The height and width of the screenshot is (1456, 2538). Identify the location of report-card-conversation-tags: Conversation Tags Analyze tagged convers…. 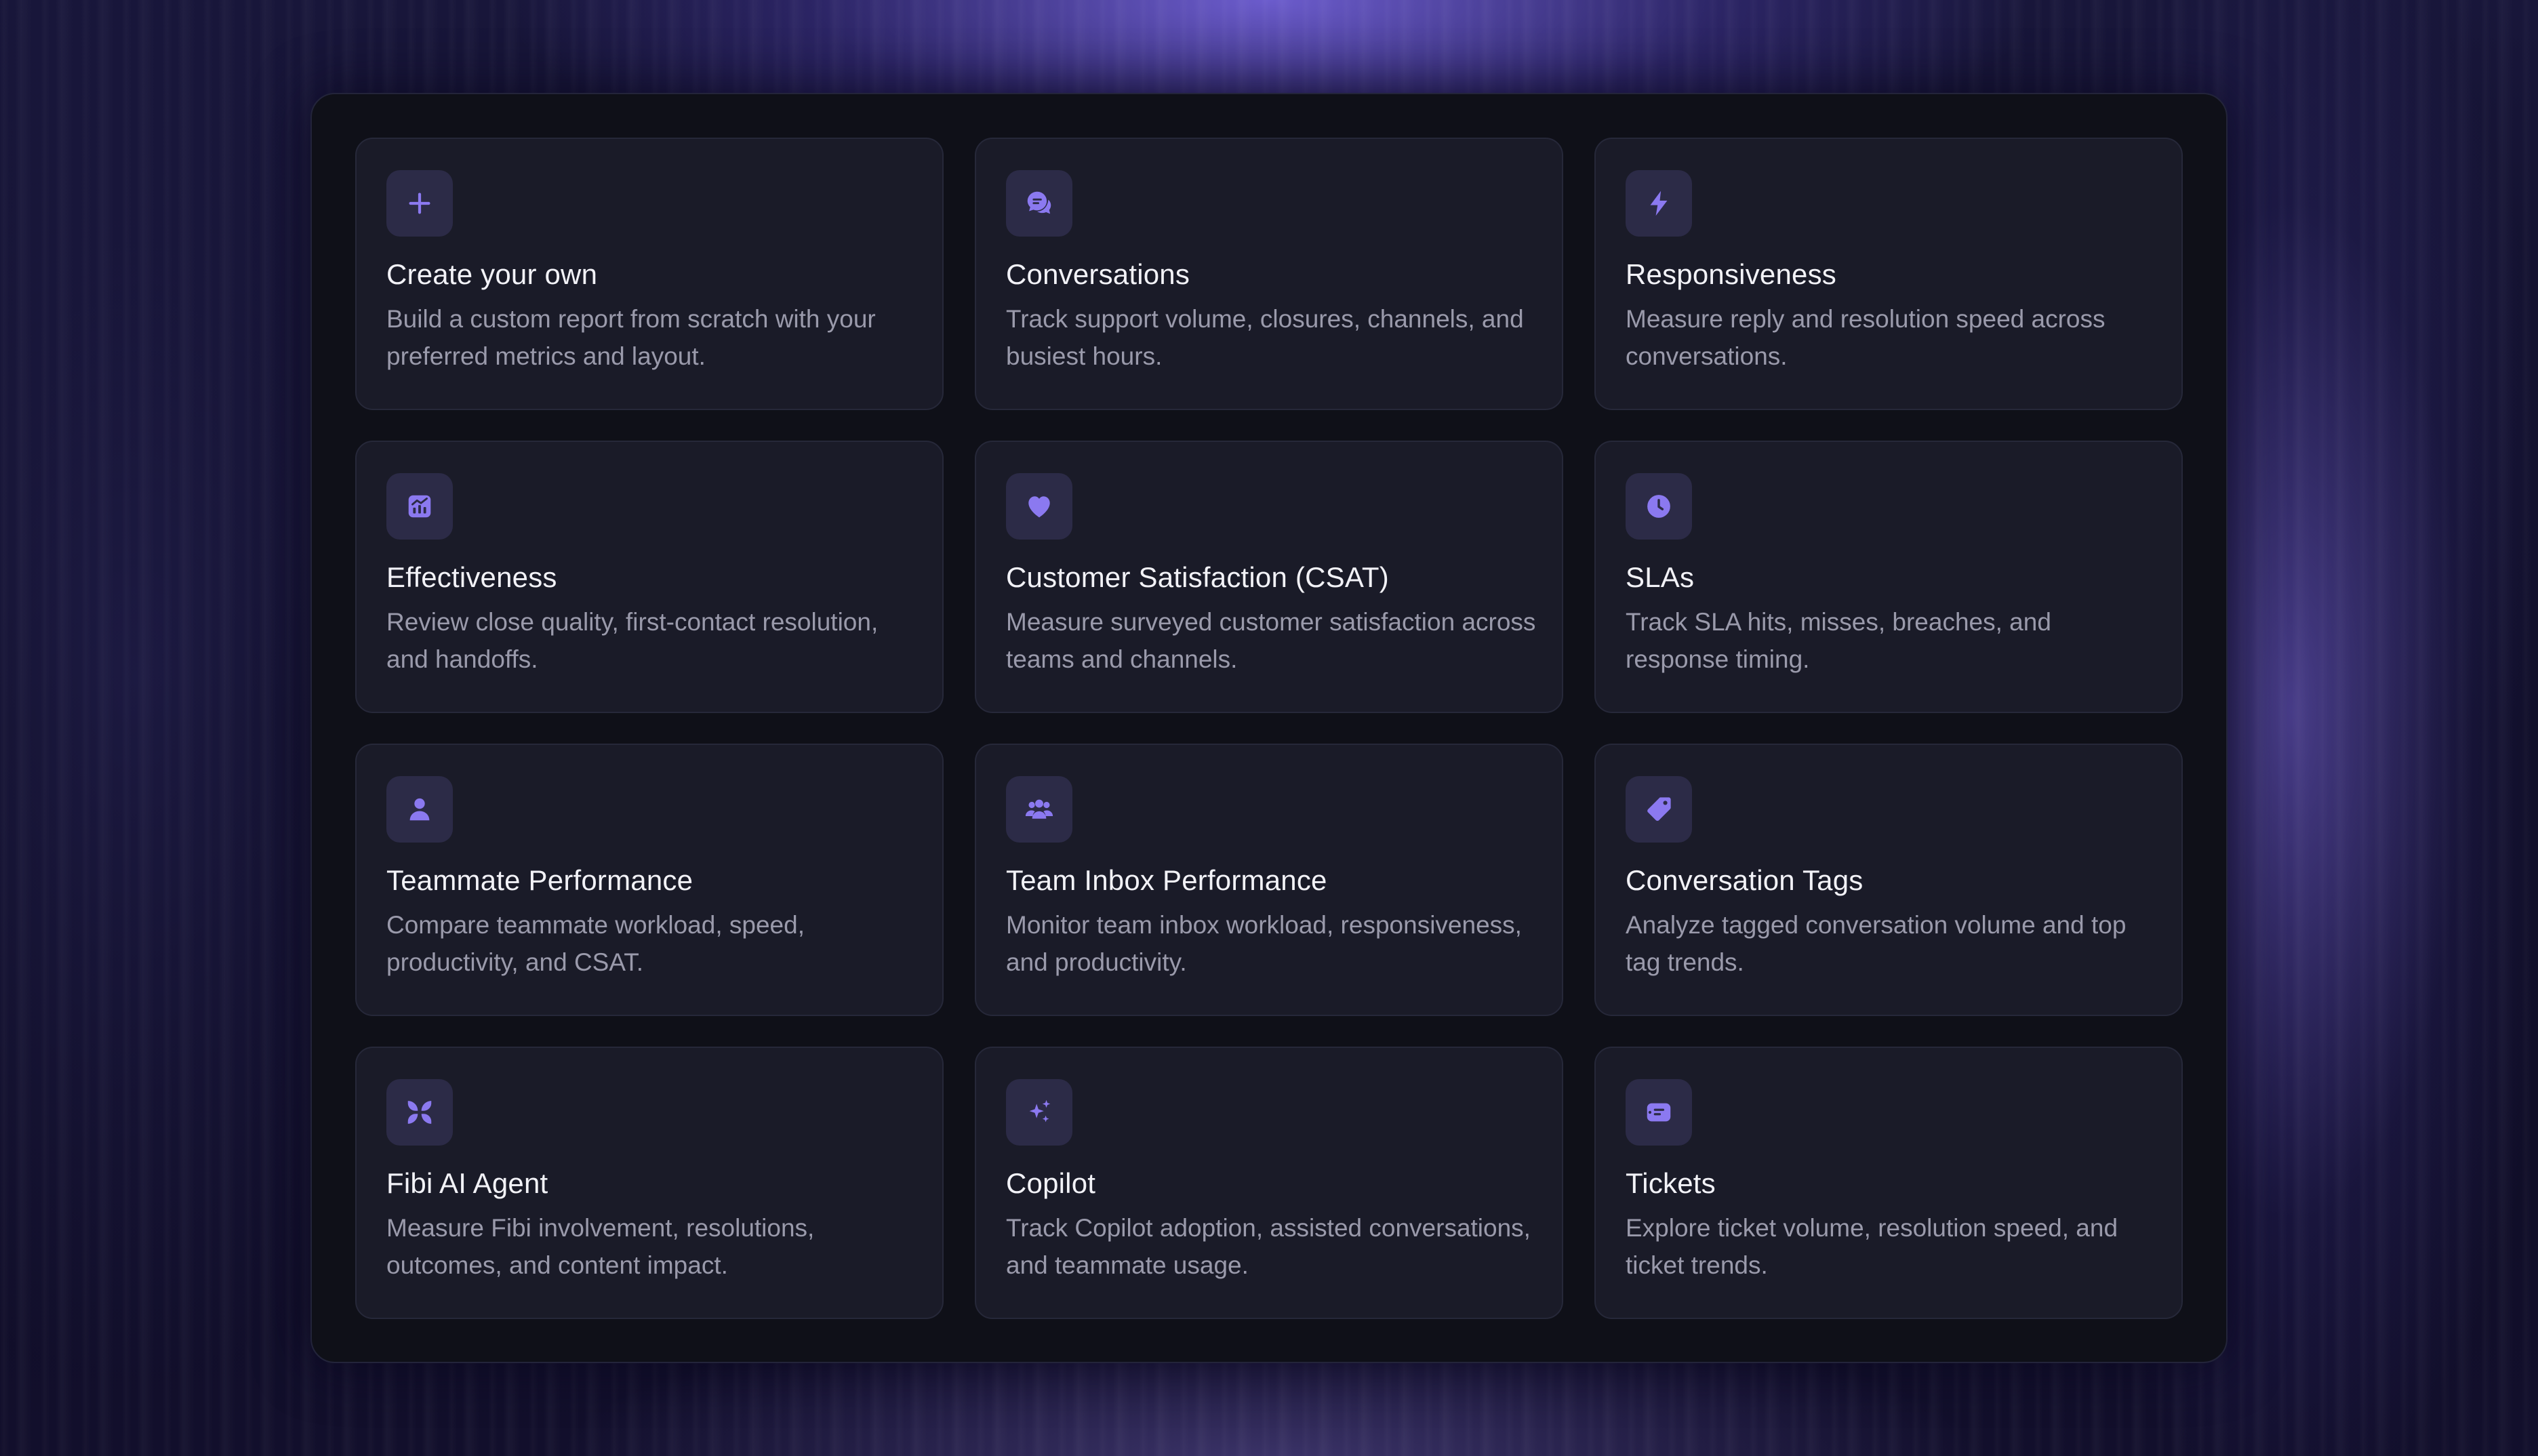
(1888, 880).